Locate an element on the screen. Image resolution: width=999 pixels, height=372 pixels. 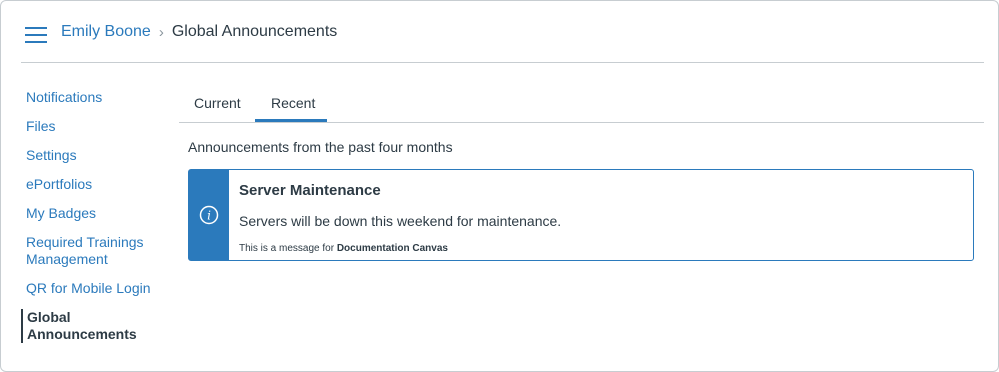
breadcrumb-current: Global Announcements is located at coordinates (254, 31).